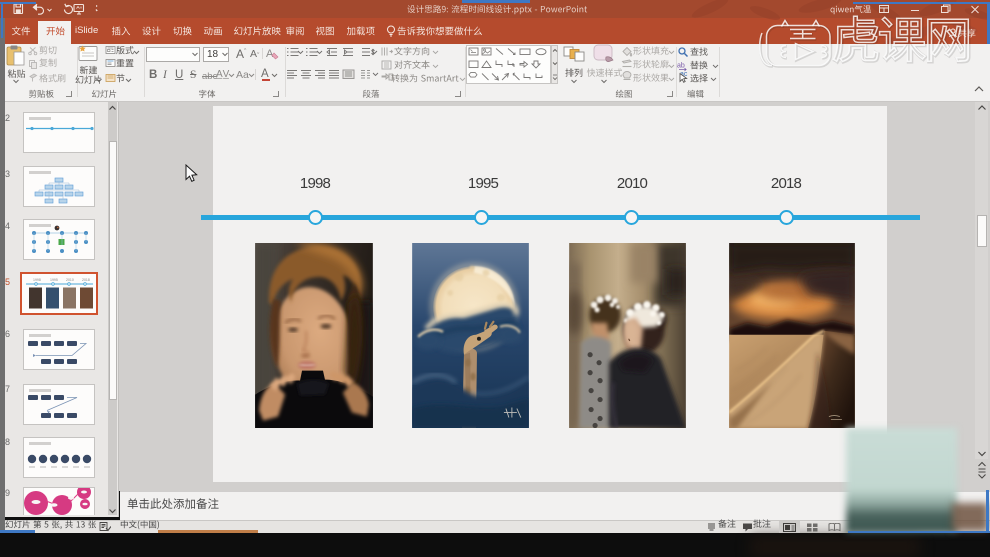 This screenshot has height=557, width=990. I want to click on svg-text: 2010, so click(70, 280).